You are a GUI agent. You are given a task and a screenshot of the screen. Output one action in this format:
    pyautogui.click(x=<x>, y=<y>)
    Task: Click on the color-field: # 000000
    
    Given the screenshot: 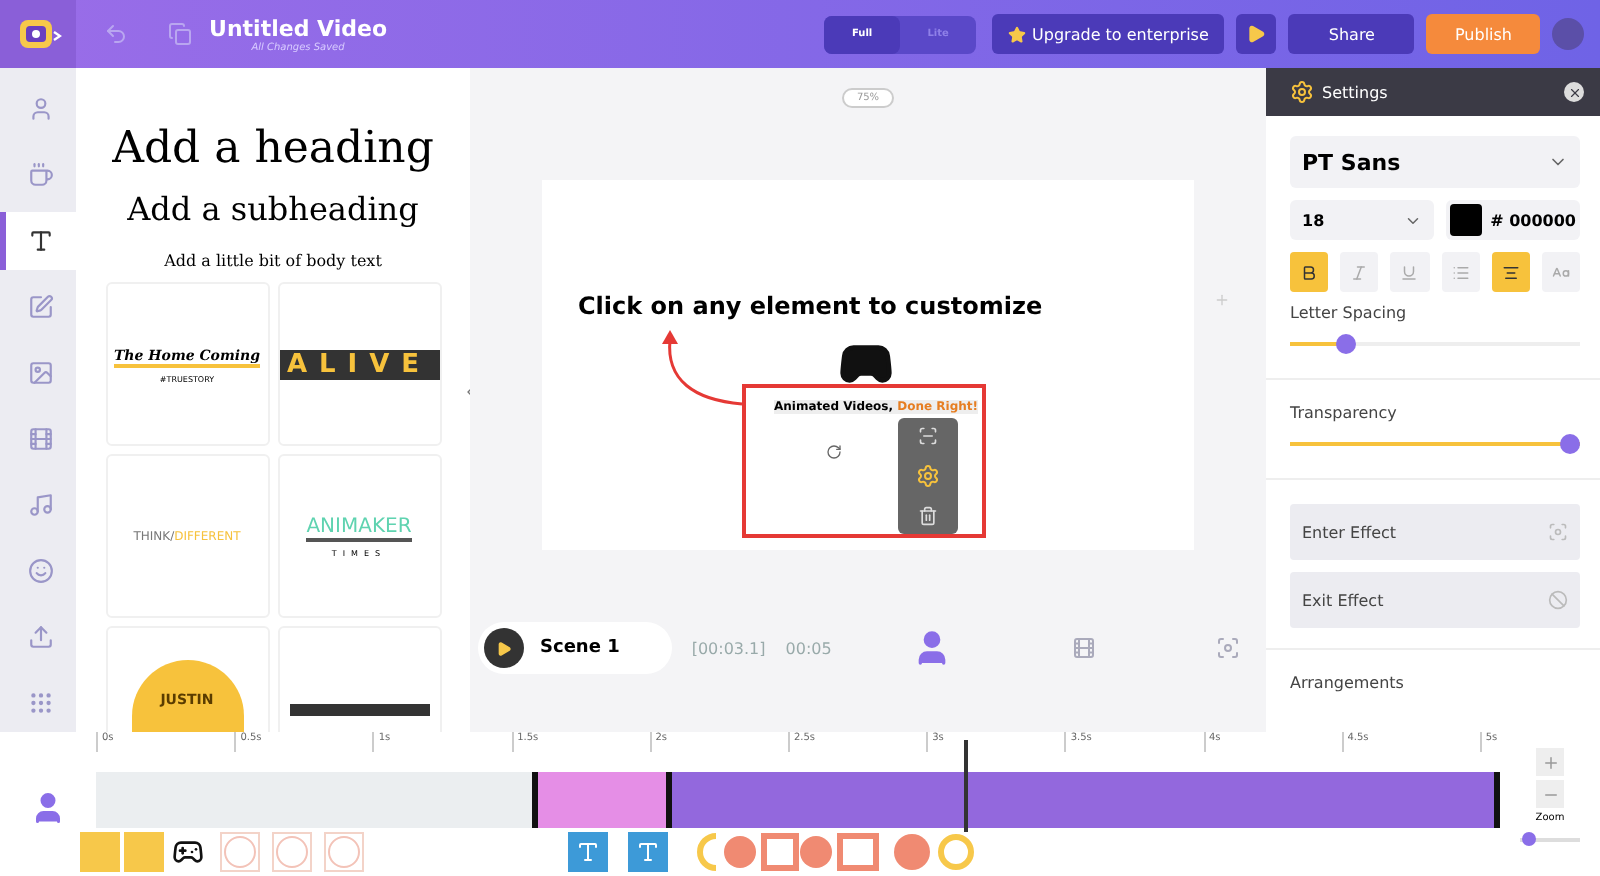 What is the action you would take?
    pyautogui.click(x=1513, y=220)
    